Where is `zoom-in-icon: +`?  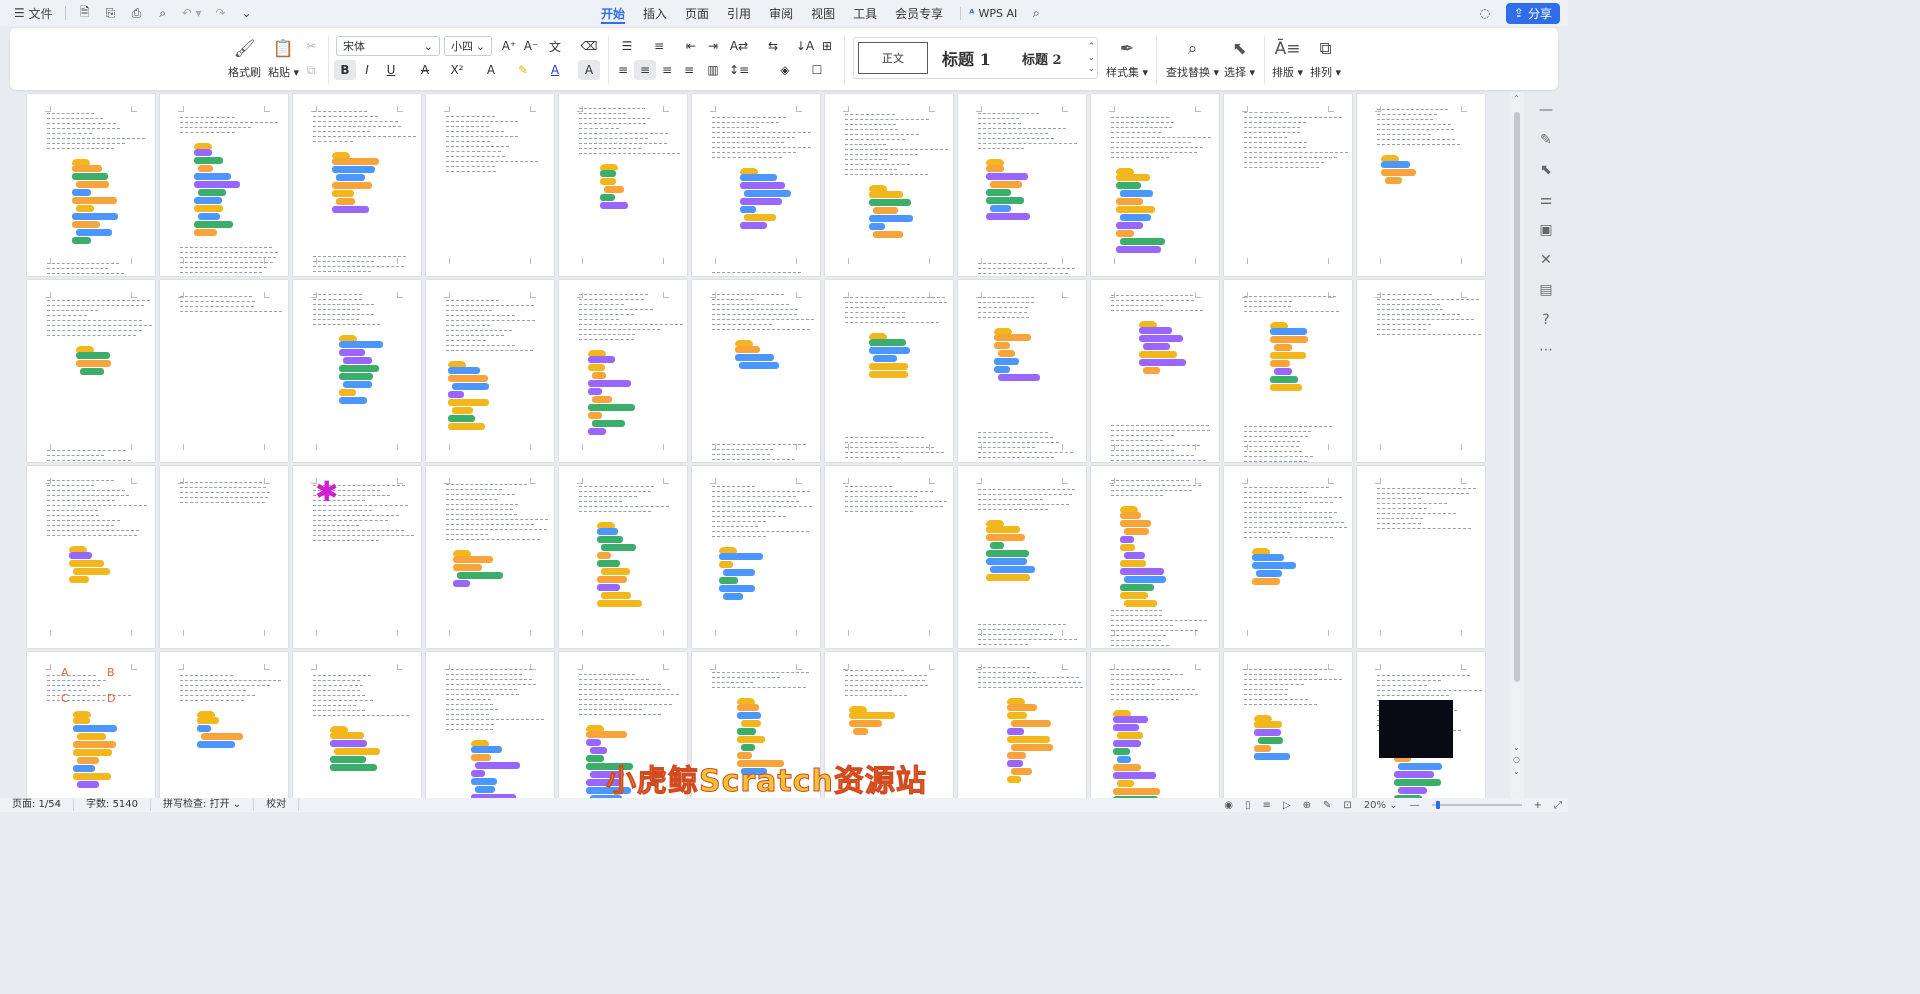
zoom-in-icon: + is located at coordinates (1538, 805).